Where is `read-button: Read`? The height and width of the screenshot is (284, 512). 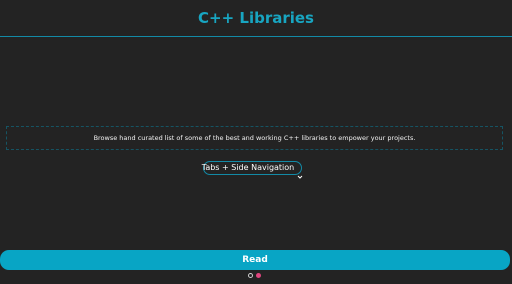 read-button: Read is located at coordinates (255, 260).